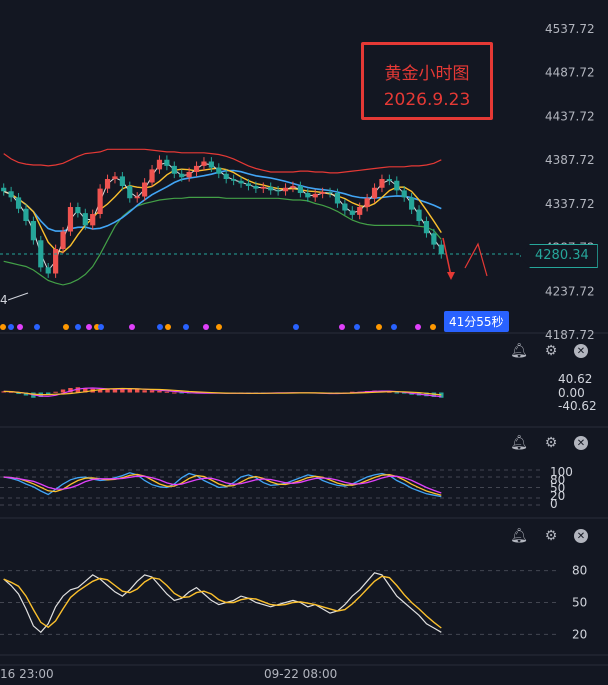 Image resolution: width=608 pixels, height=685 pixels. I want to click on macd-tick-label: 40.62, so click(575, 379).